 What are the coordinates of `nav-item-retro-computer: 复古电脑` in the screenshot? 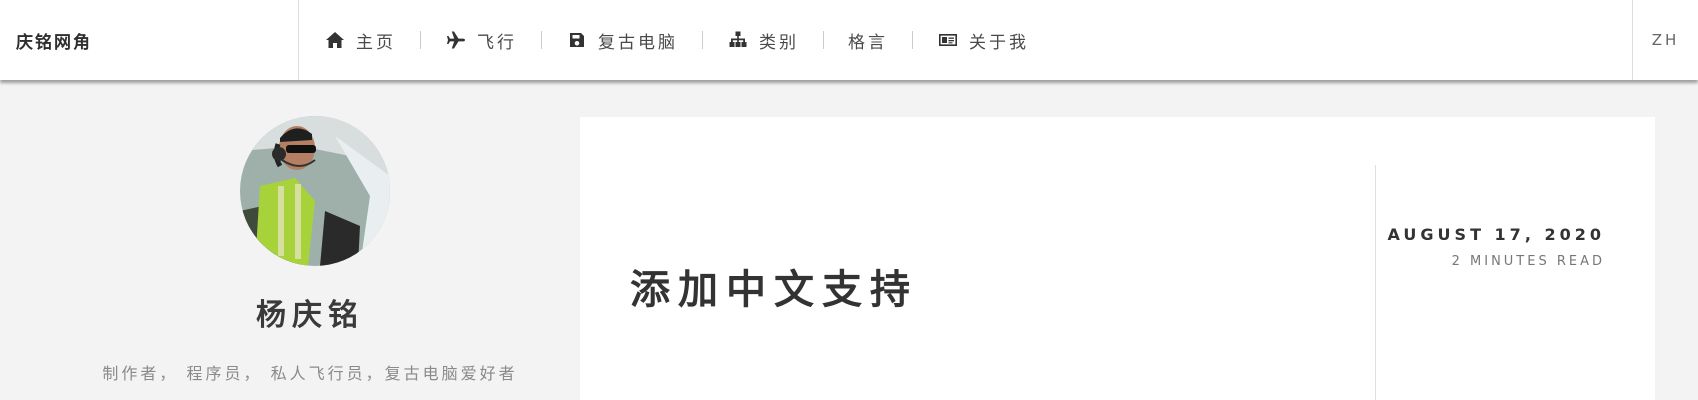 It's located at (622, 40).